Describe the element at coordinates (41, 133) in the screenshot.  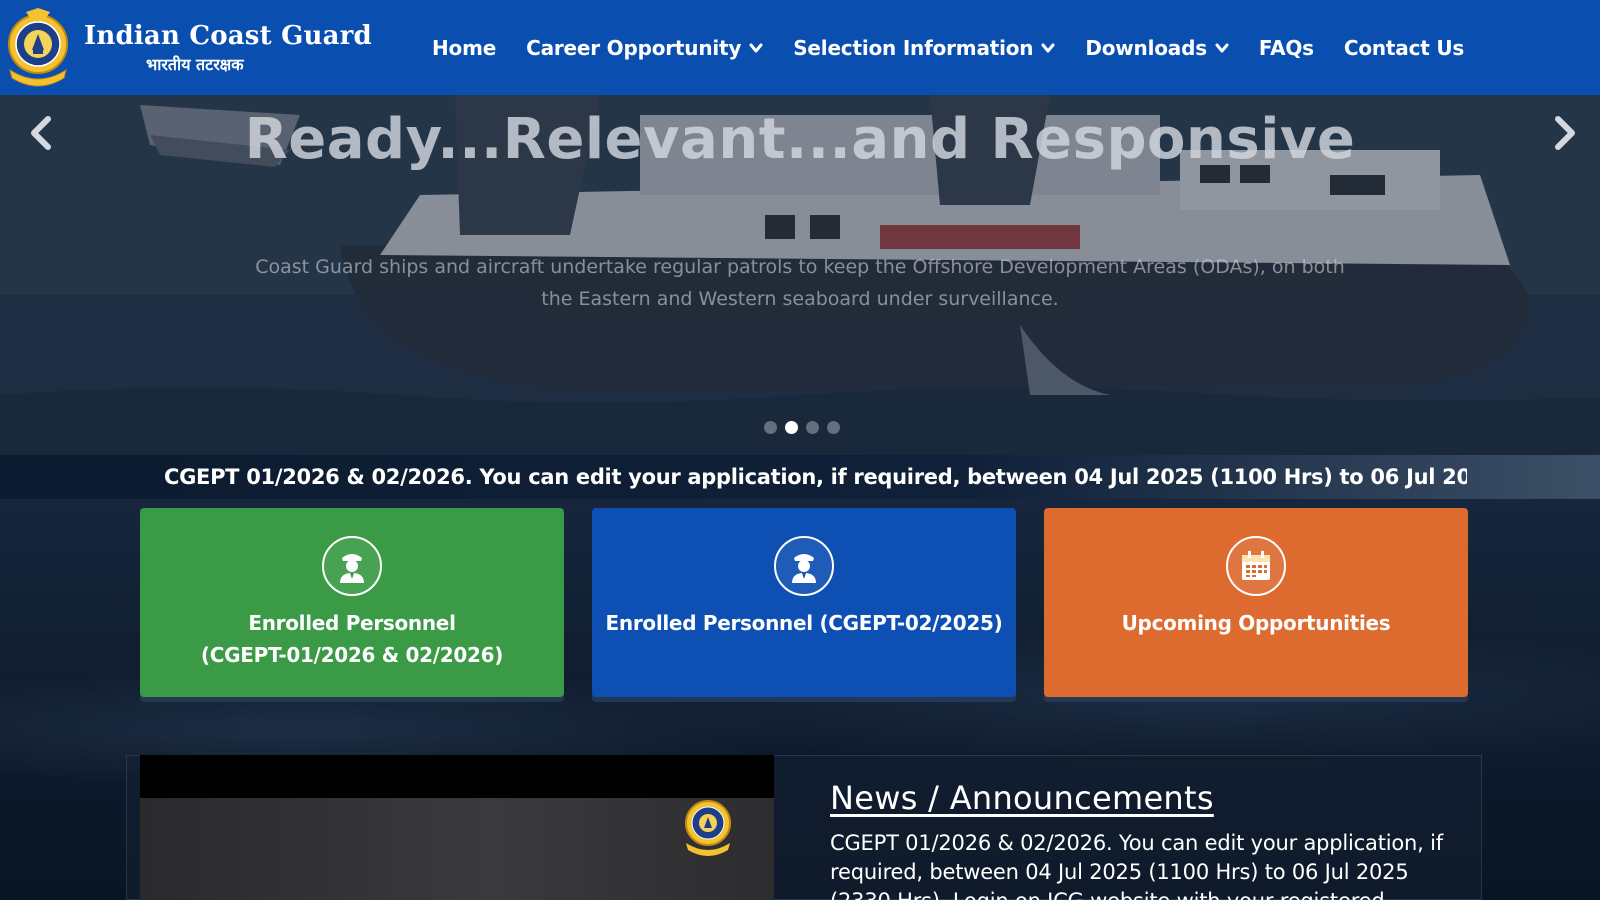
I see `chevron-left-icon` at that location.